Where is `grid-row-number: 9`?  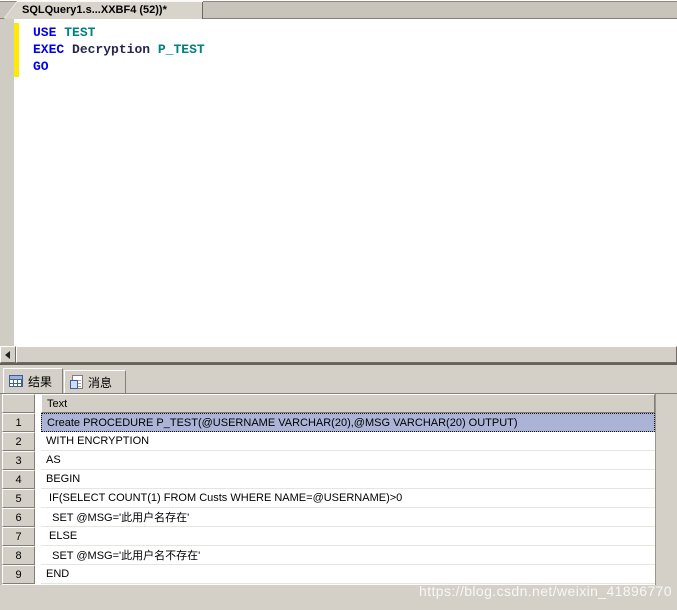
grid-row-number: 9 is located at coordinates (18, 574).